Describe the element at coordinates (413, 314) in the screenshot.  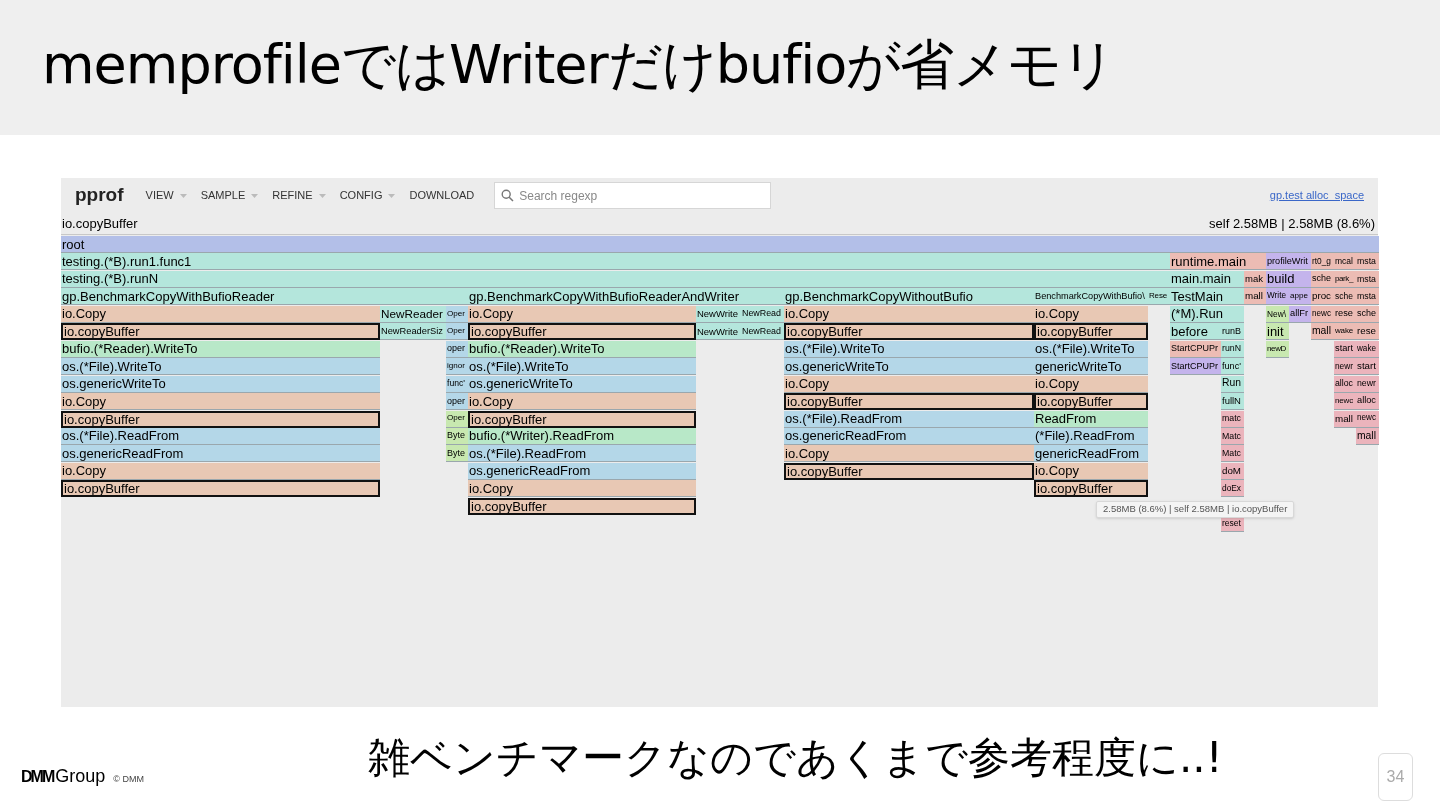
I see `flame-frame: NewReader` at that location.